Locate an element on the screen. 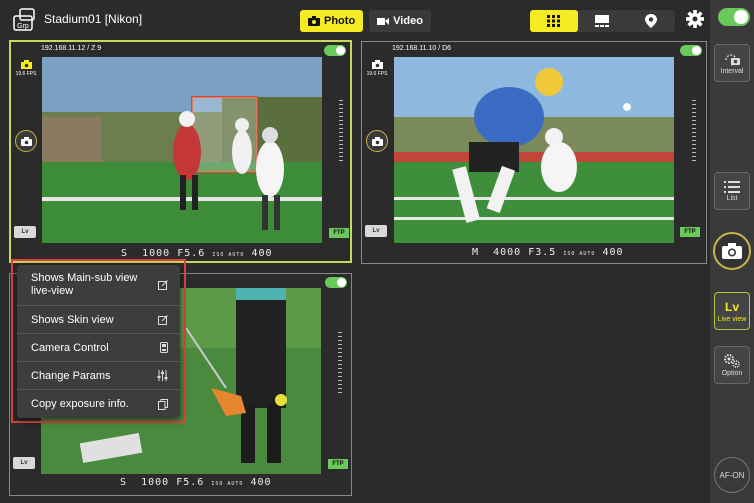  live-view-short-label: Lv is located at coordinates (731, 306).